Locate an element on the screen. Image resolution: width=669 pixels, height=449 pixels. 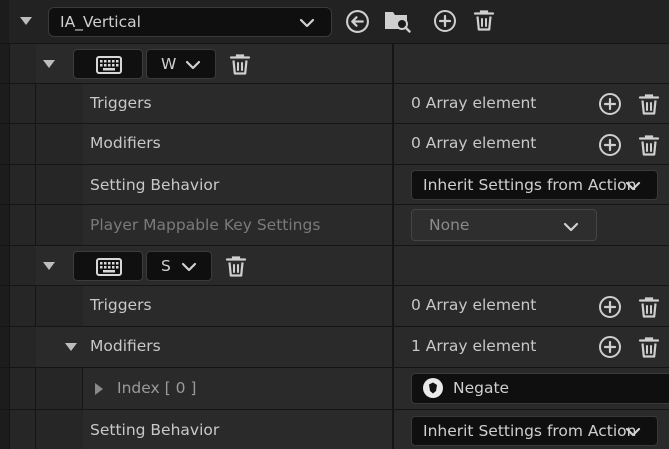
mapping-row-w: W is located at coordinates (334, 63).